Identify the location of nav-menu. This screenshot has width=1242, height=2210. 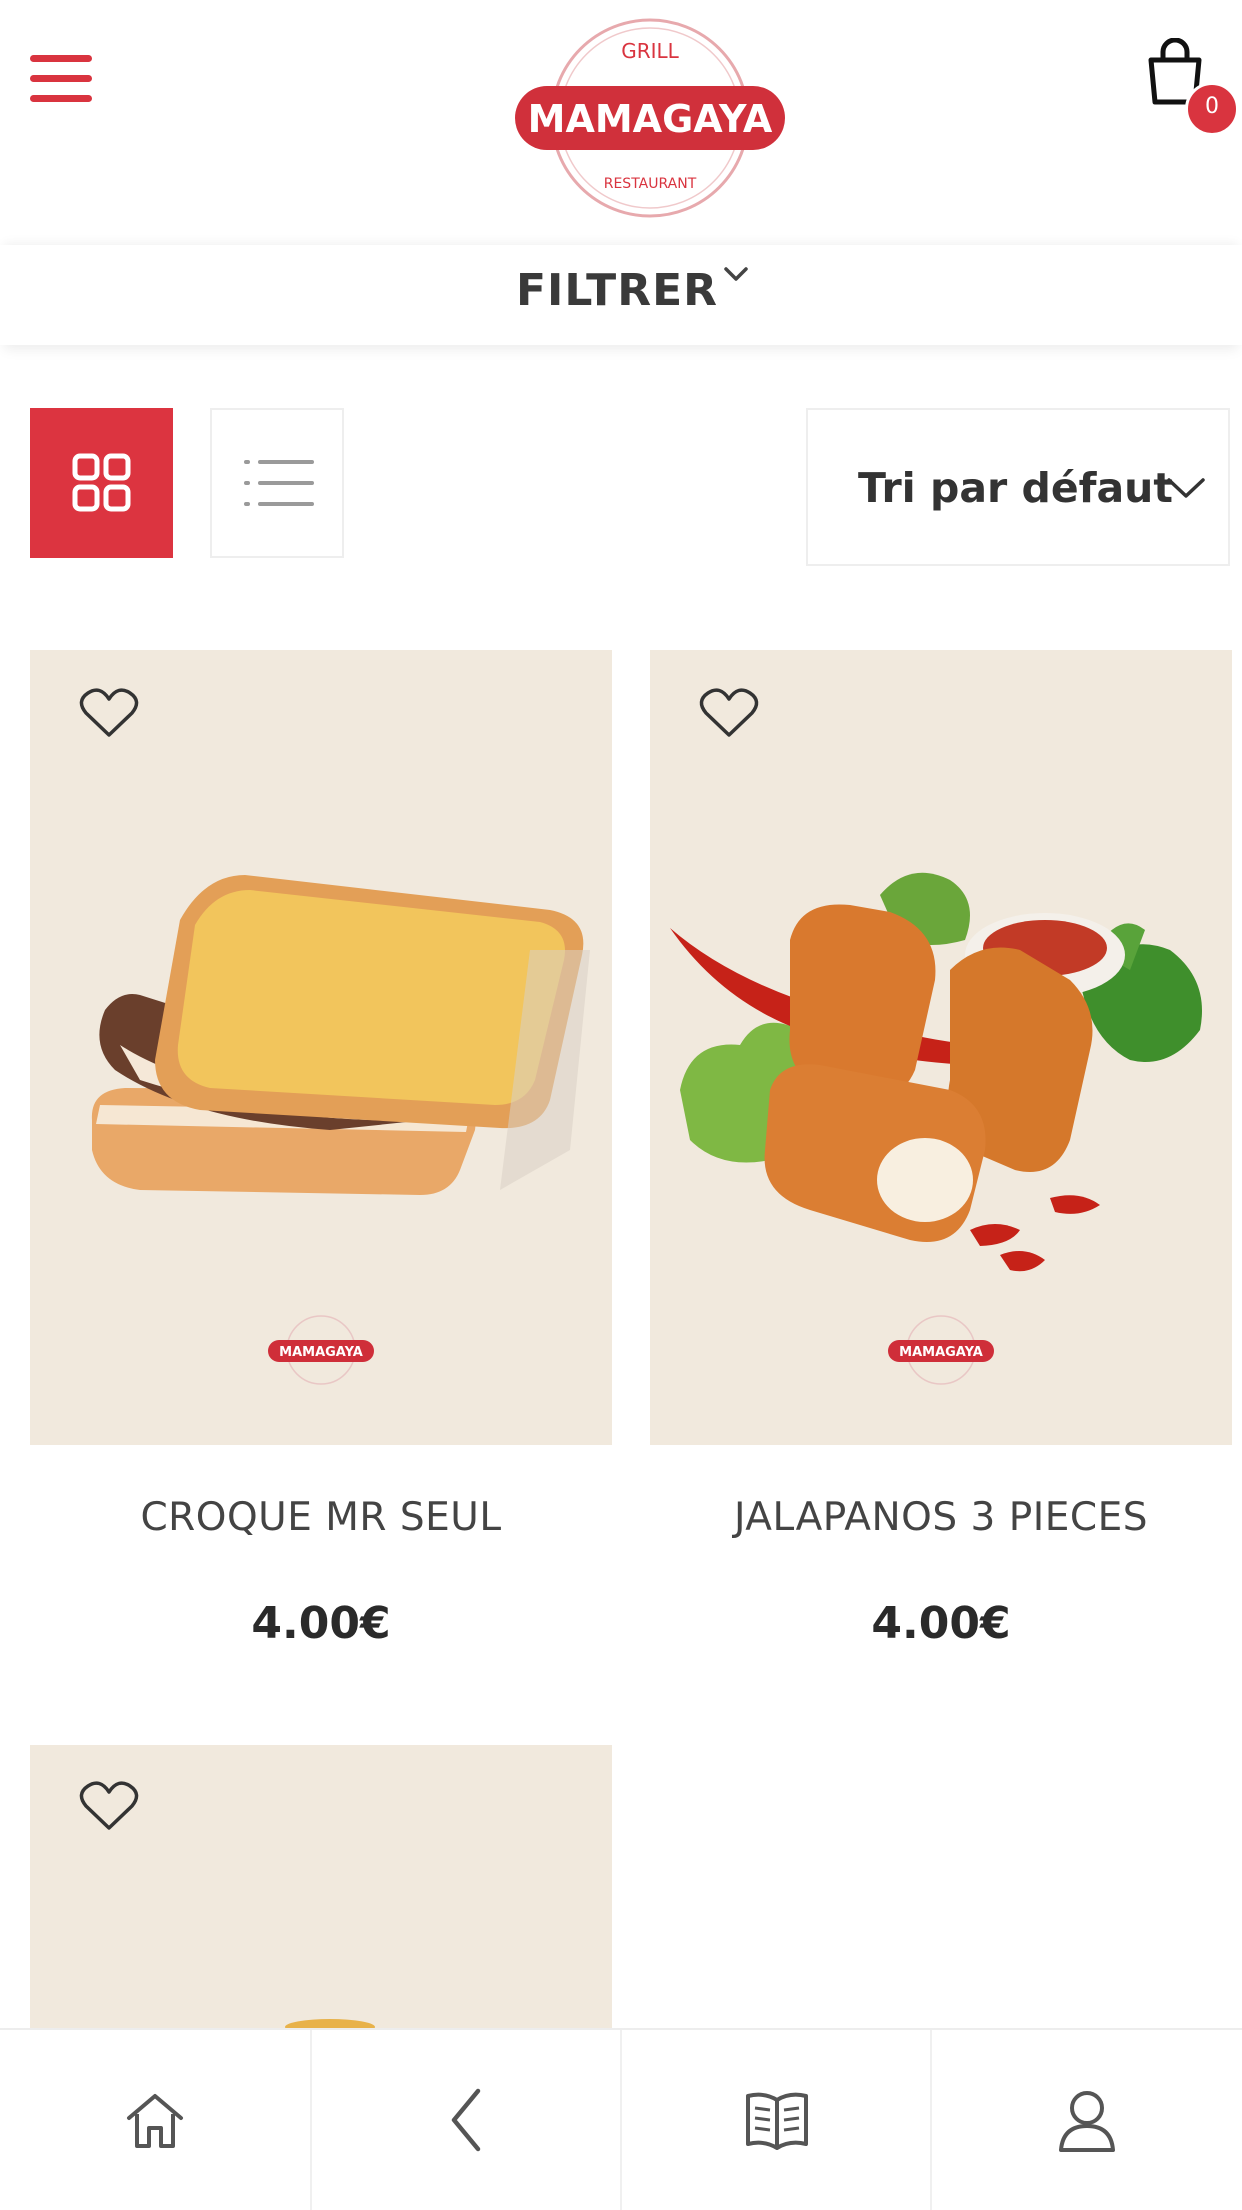
(776, 2120).